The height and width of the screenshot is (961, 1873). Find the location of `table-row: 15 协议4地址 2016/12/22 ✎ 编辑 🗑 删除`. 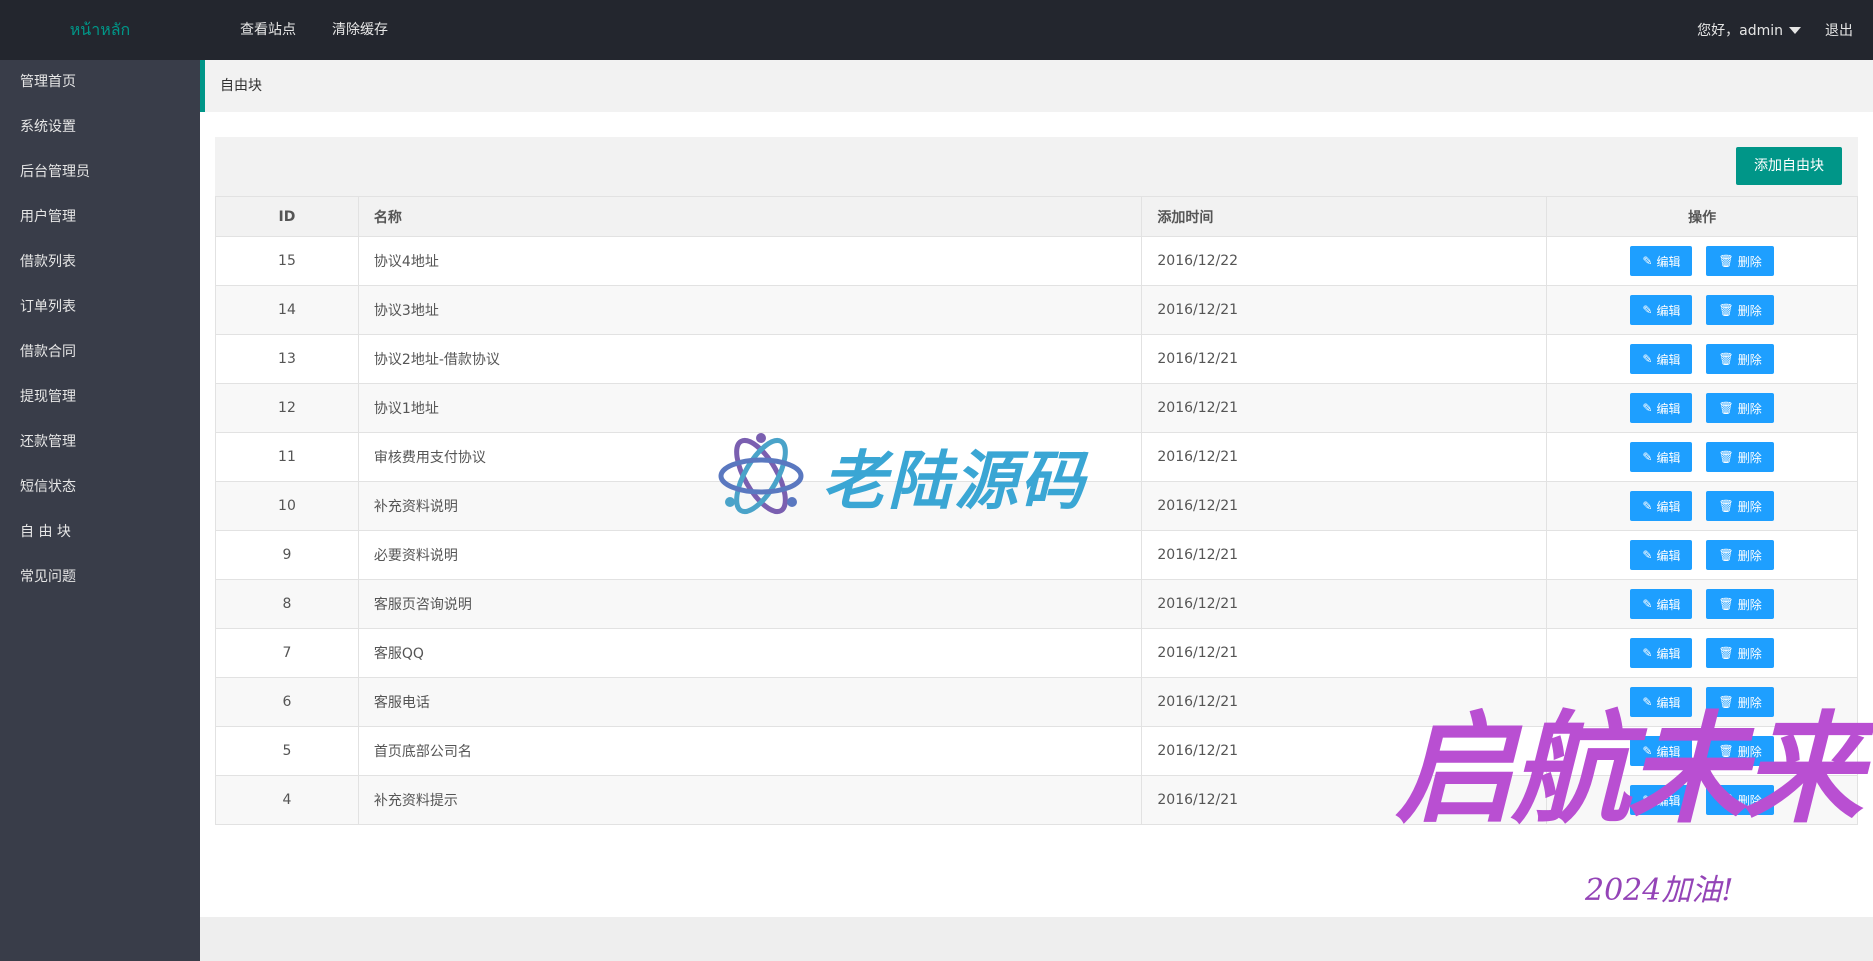

table-row: 15 协议4地址 2016/12/22 ✎ 编辑 🗑 删除 is located at coordinates (1036, 261).